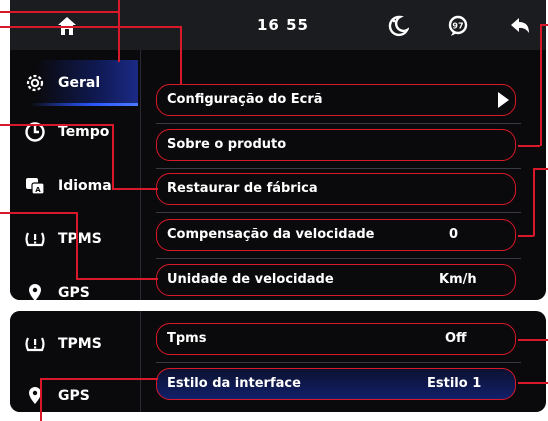 Image resolution: width=548 pixels, height=421 pixels. What do you see at coordinates (245, 99) in the screenshot?
I see `row-label: Configuração do Ecrã` at bounding box center [245, 99].